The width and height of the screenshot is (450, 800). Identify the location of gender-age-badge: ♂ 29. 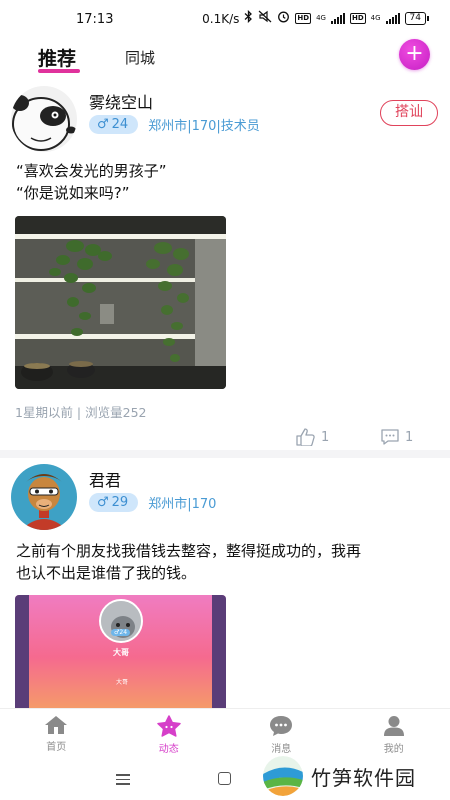
(114, 502).